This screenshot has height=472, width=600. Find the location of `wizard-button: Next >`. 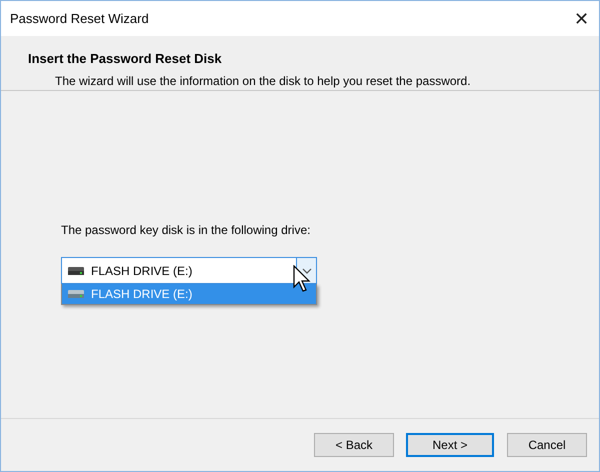

wizard-button: Next > is located at coordinates (450, 445).